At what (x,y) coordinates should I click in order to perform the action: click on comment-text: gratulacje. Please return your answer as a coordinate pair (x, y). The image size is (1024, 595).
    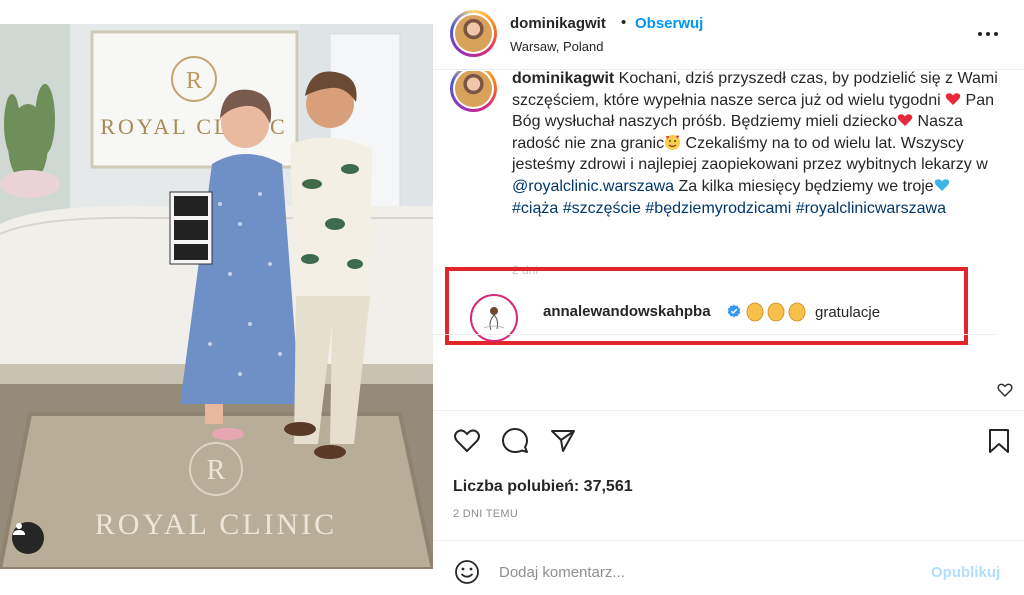
    Looking at the image, I should click on (848, 312).